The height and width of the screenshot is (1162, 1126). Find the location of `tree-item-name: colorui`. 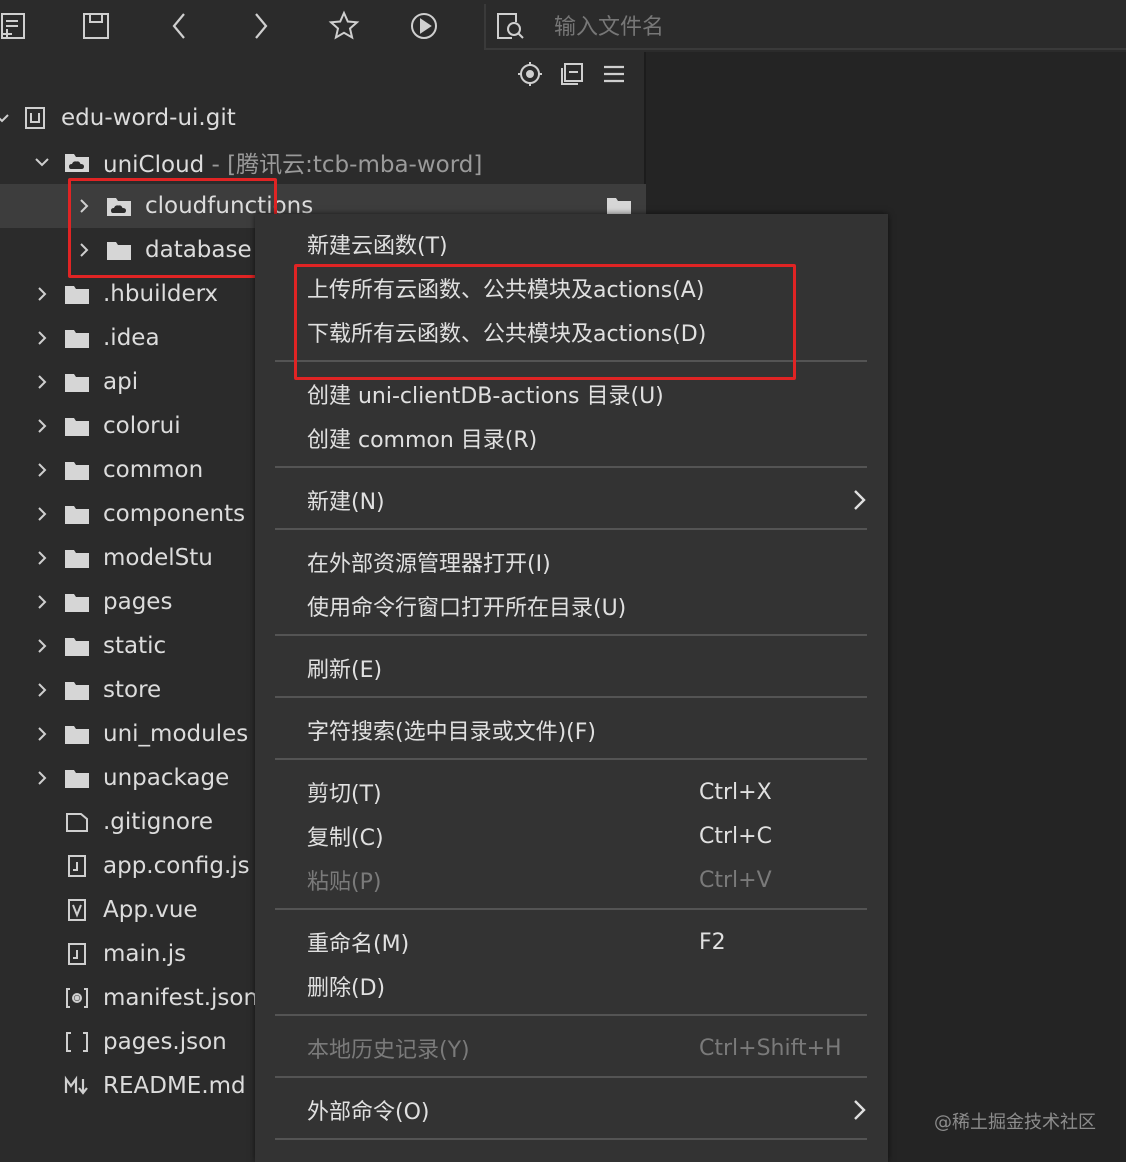

tree-item-name: colorui is located at coordinates (142, 426).